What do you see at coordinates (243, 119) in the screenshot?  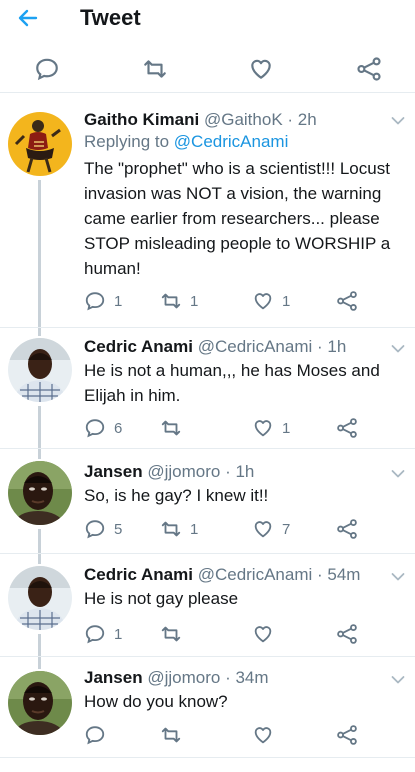 I see `user-handle: @GaithoK` at bounding box center [243, 119].